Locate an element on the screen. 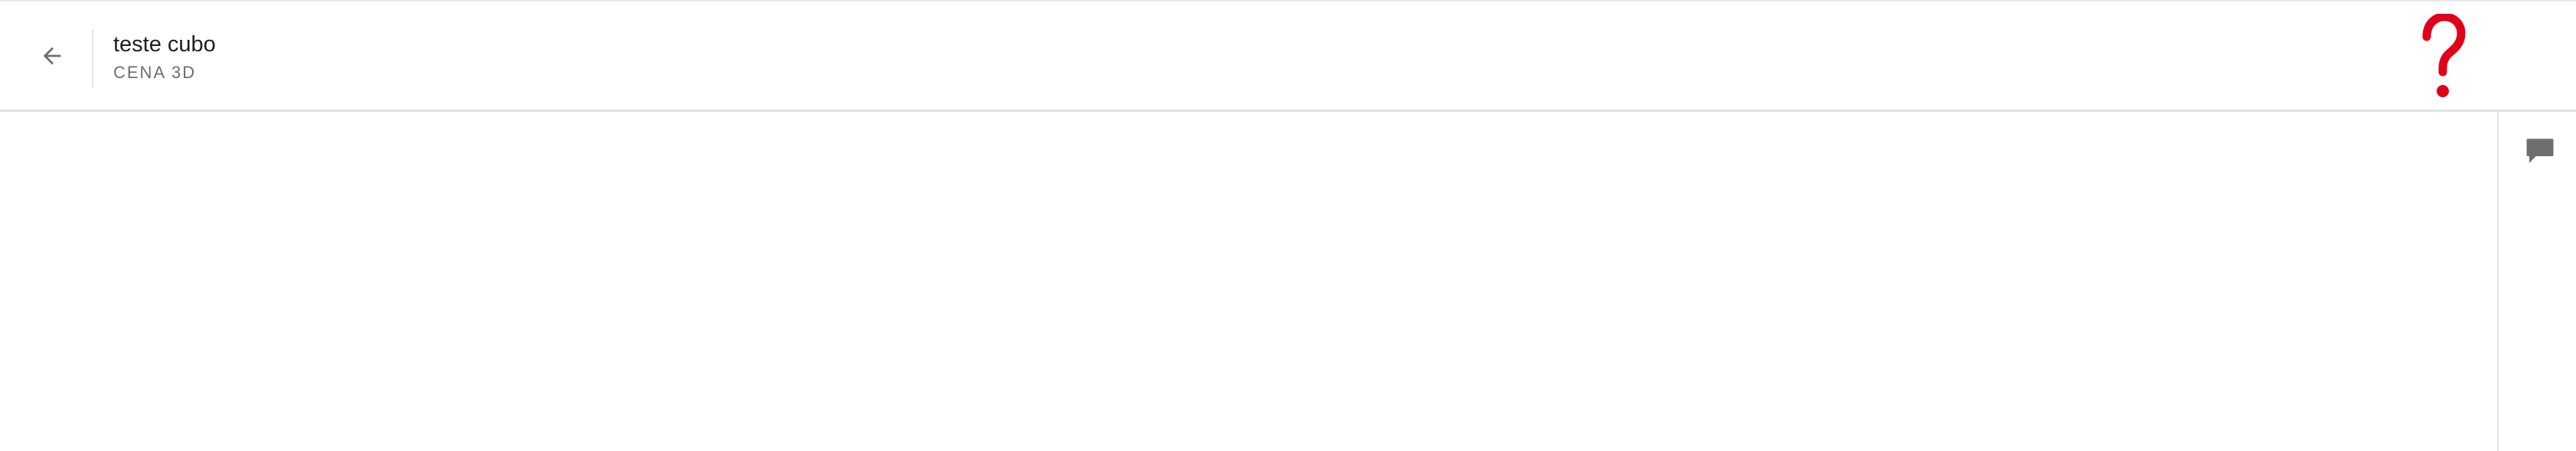 Image resolution: width=2576 pixels, height=451 pixels. comment-bubble-icon is located at coordinates (2540, 153).